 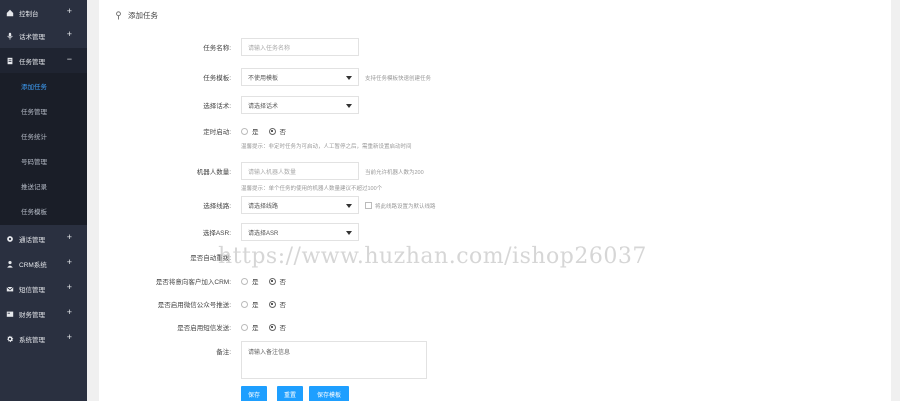 What do you see at coordinates (250, 281) in the screenshot?
I see `add-crm-yes: 是` at bounding box center [250, 281].